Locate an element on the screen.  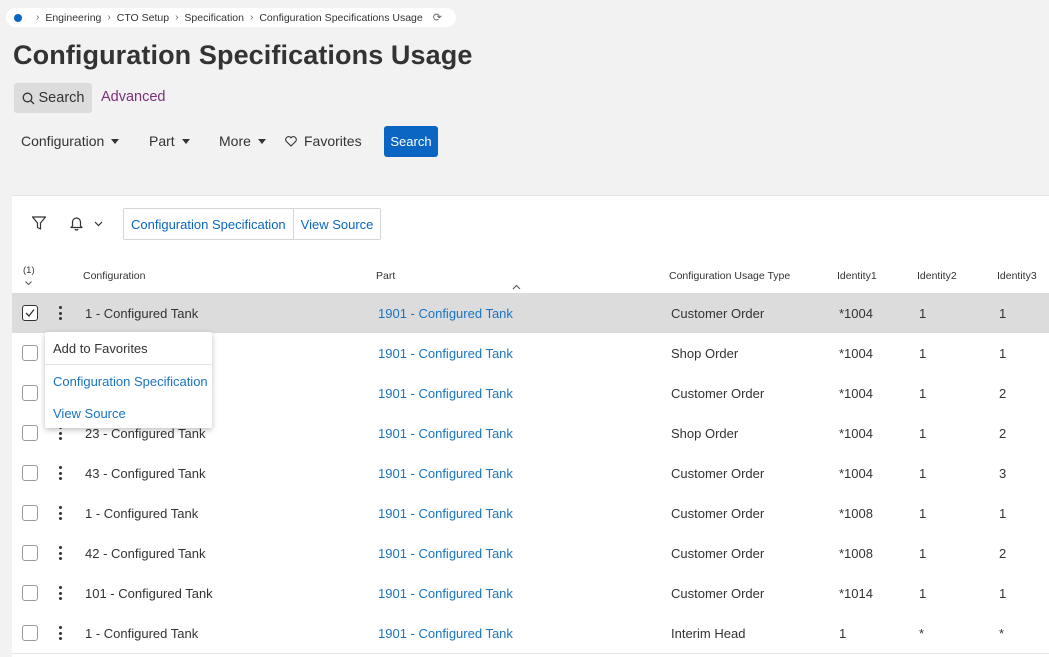
command-group: Configuration Specification View Source is located at coordinates (252, 224).